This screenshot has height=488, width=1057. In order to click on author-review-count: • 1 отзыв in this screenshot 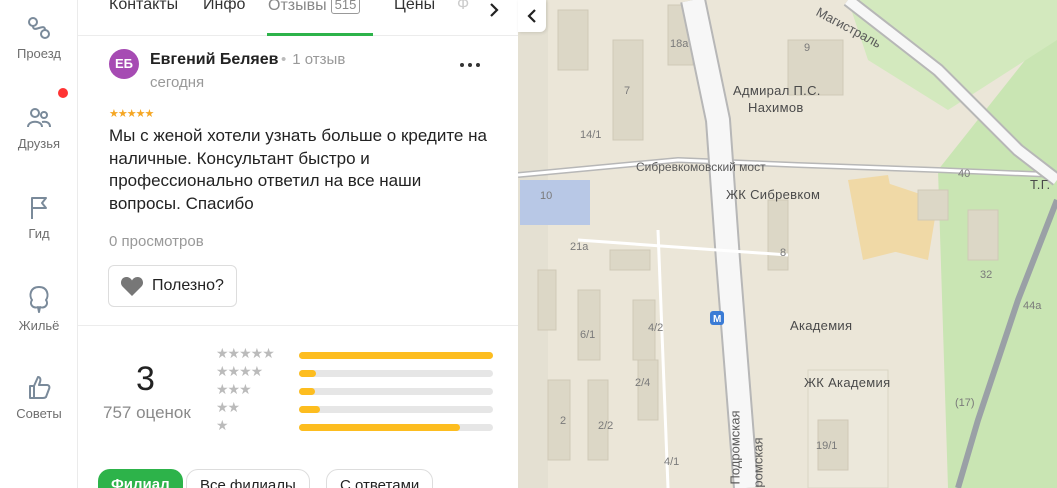, I will do `click(313, 59)`.